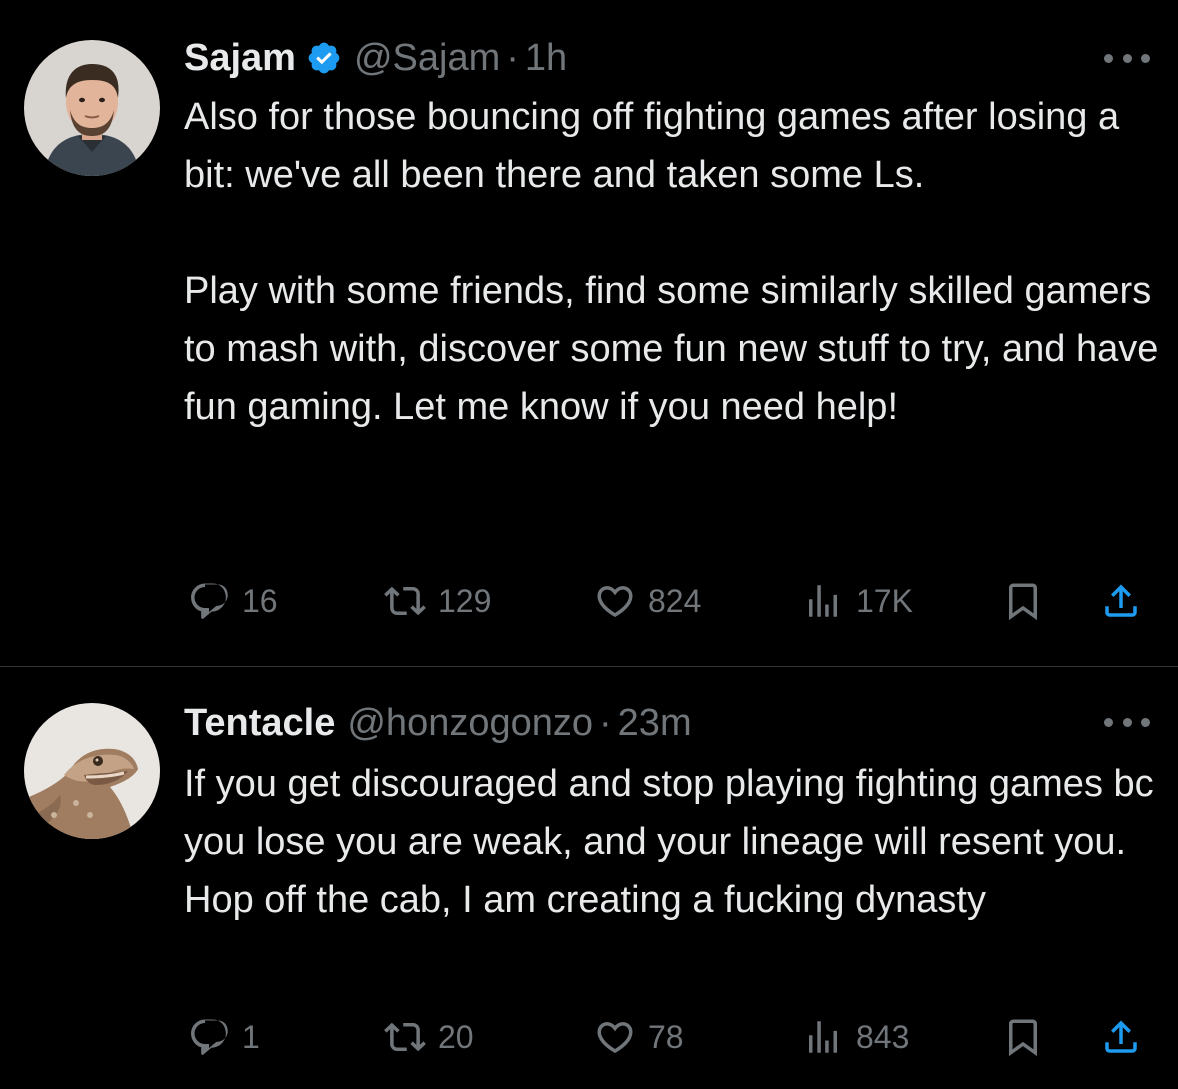  What do you see at coordinates (259, 723) in the screenshot?
I see `display-name: Tentacle` at bounding box center [259, 723].